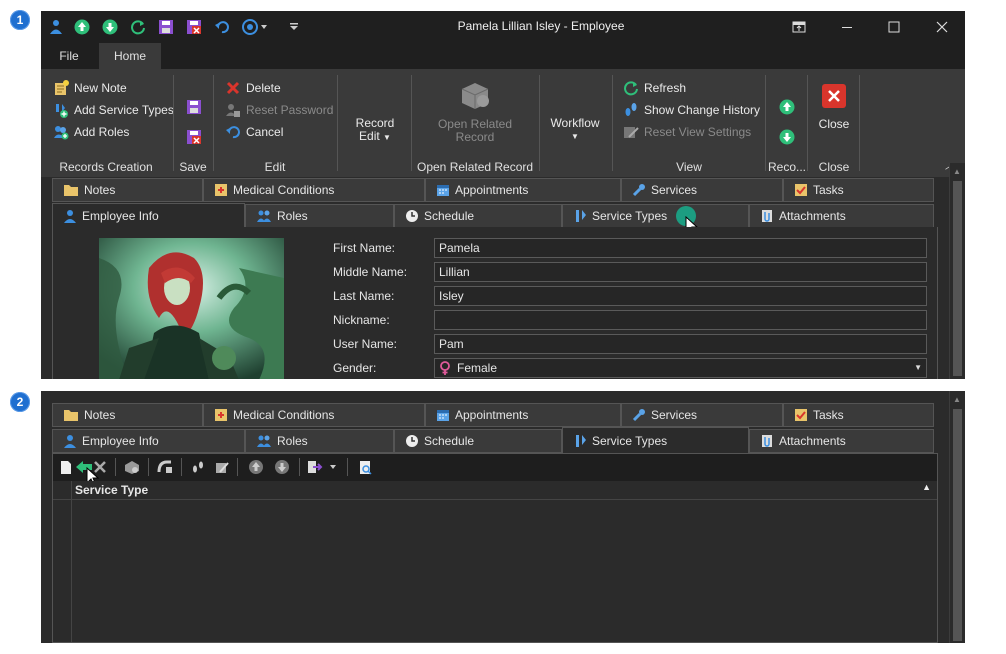 This screenshot has height=654, width=1006. What do you see at coordinates (166, 27) in the screenshot?
I see `save-icon` at bounding box center [166, 27].